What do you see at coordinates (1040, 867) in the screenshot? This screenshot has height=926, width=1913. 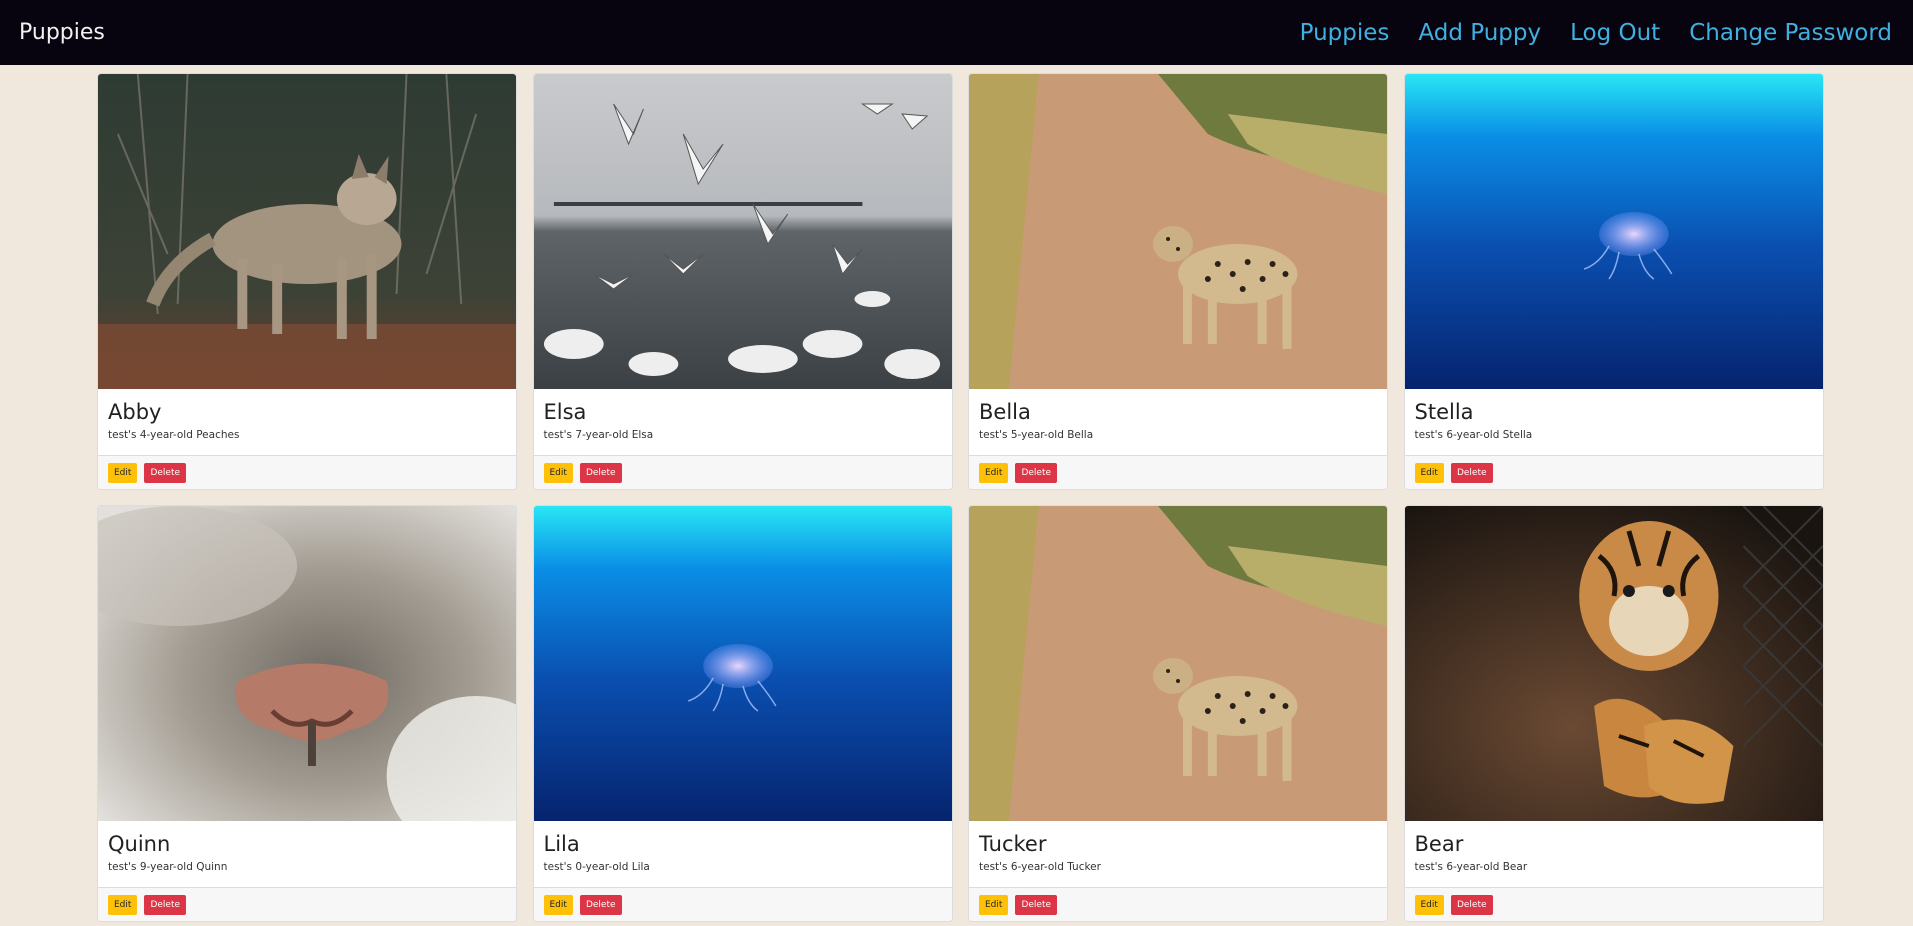 I see `puppy-description: test's 6-year-old Tucker` at bounding box center [1040, 867].